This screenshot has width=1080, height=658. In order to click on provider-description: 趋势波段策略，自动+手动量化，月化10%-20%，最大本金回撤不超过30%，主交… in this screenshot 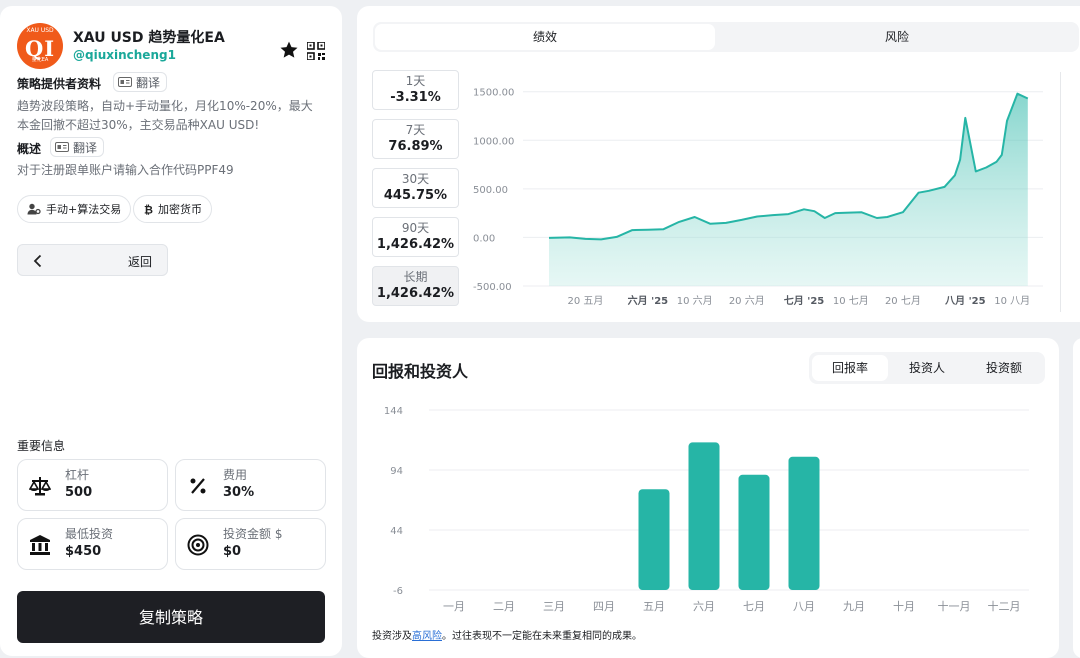, I will do `click(165, 115)`.